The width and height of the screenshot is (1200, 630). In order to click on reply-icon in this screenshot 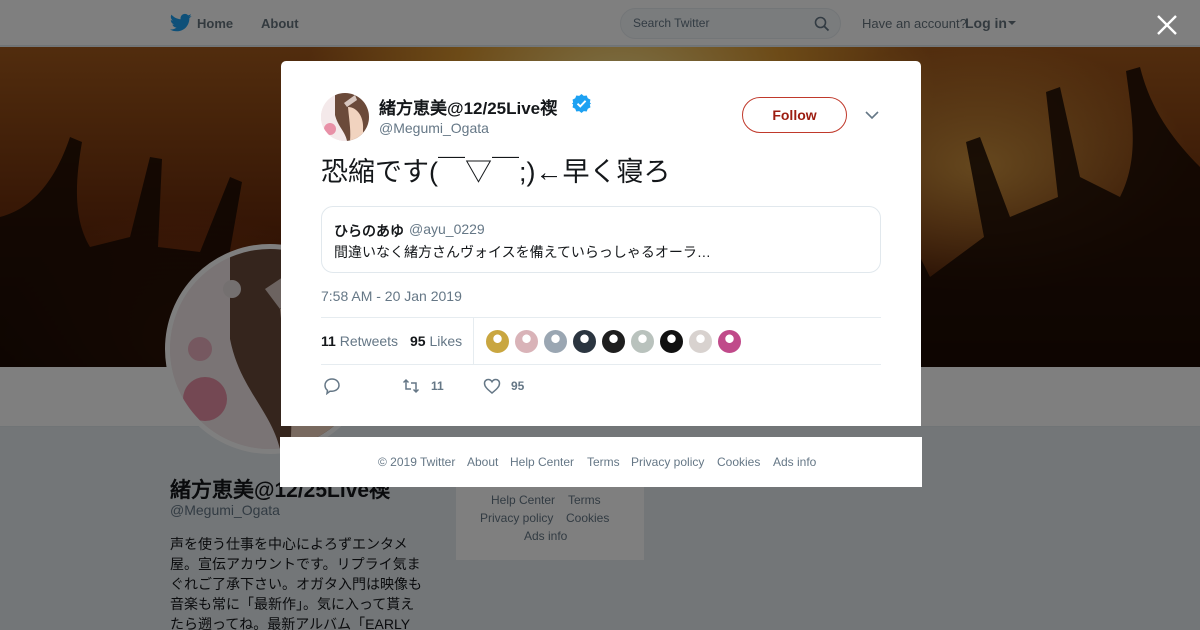, I will do `click(332, 386)`.